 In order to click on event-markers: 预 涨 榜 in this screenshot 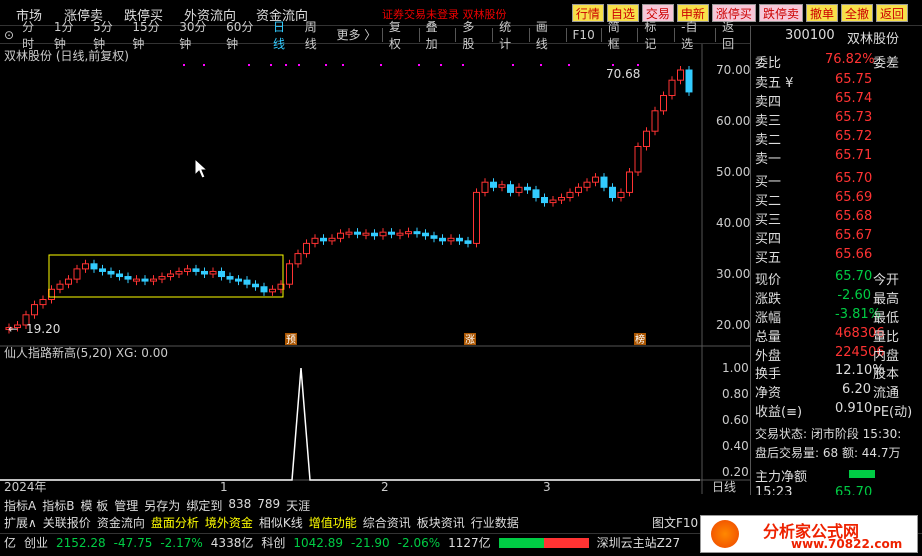, I will do `click(465, 339)`.